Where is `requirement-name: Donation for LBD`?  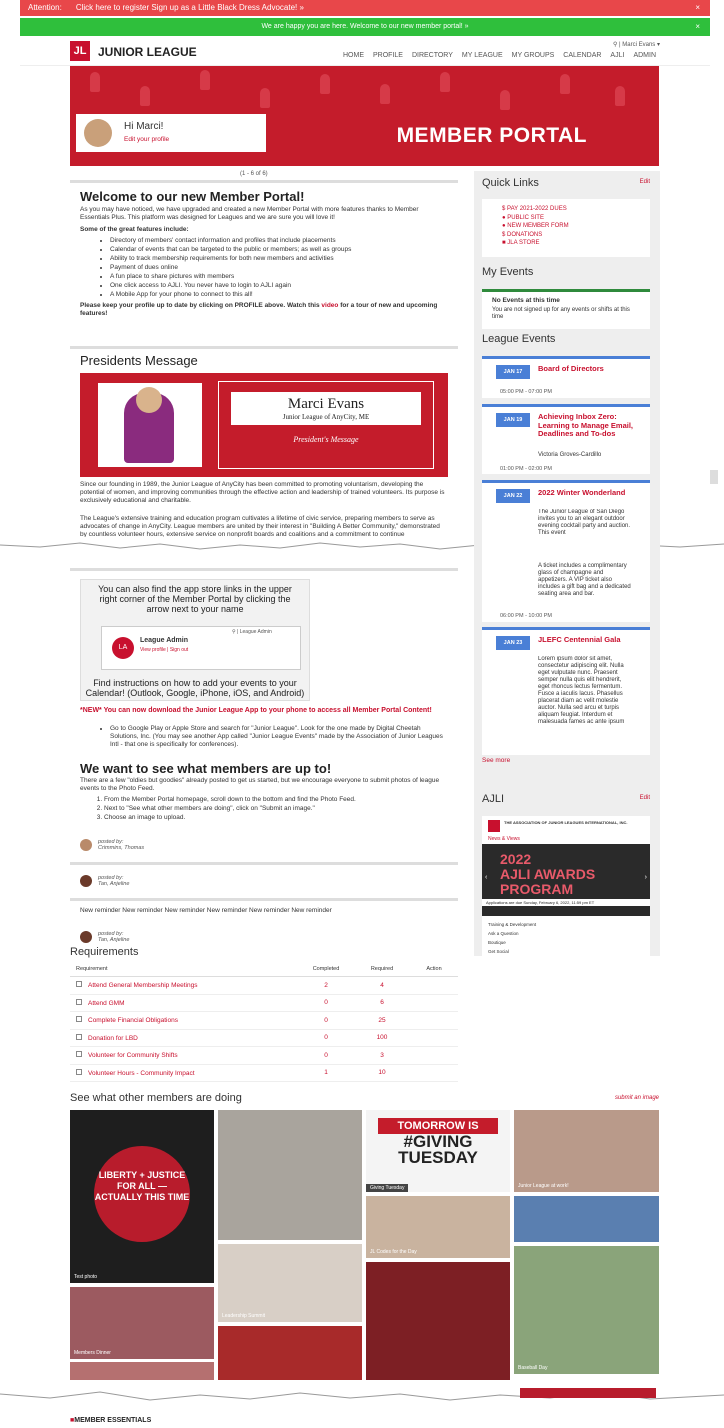 requirement-name: Donation for LBD is located at coordinates (113, 1038).